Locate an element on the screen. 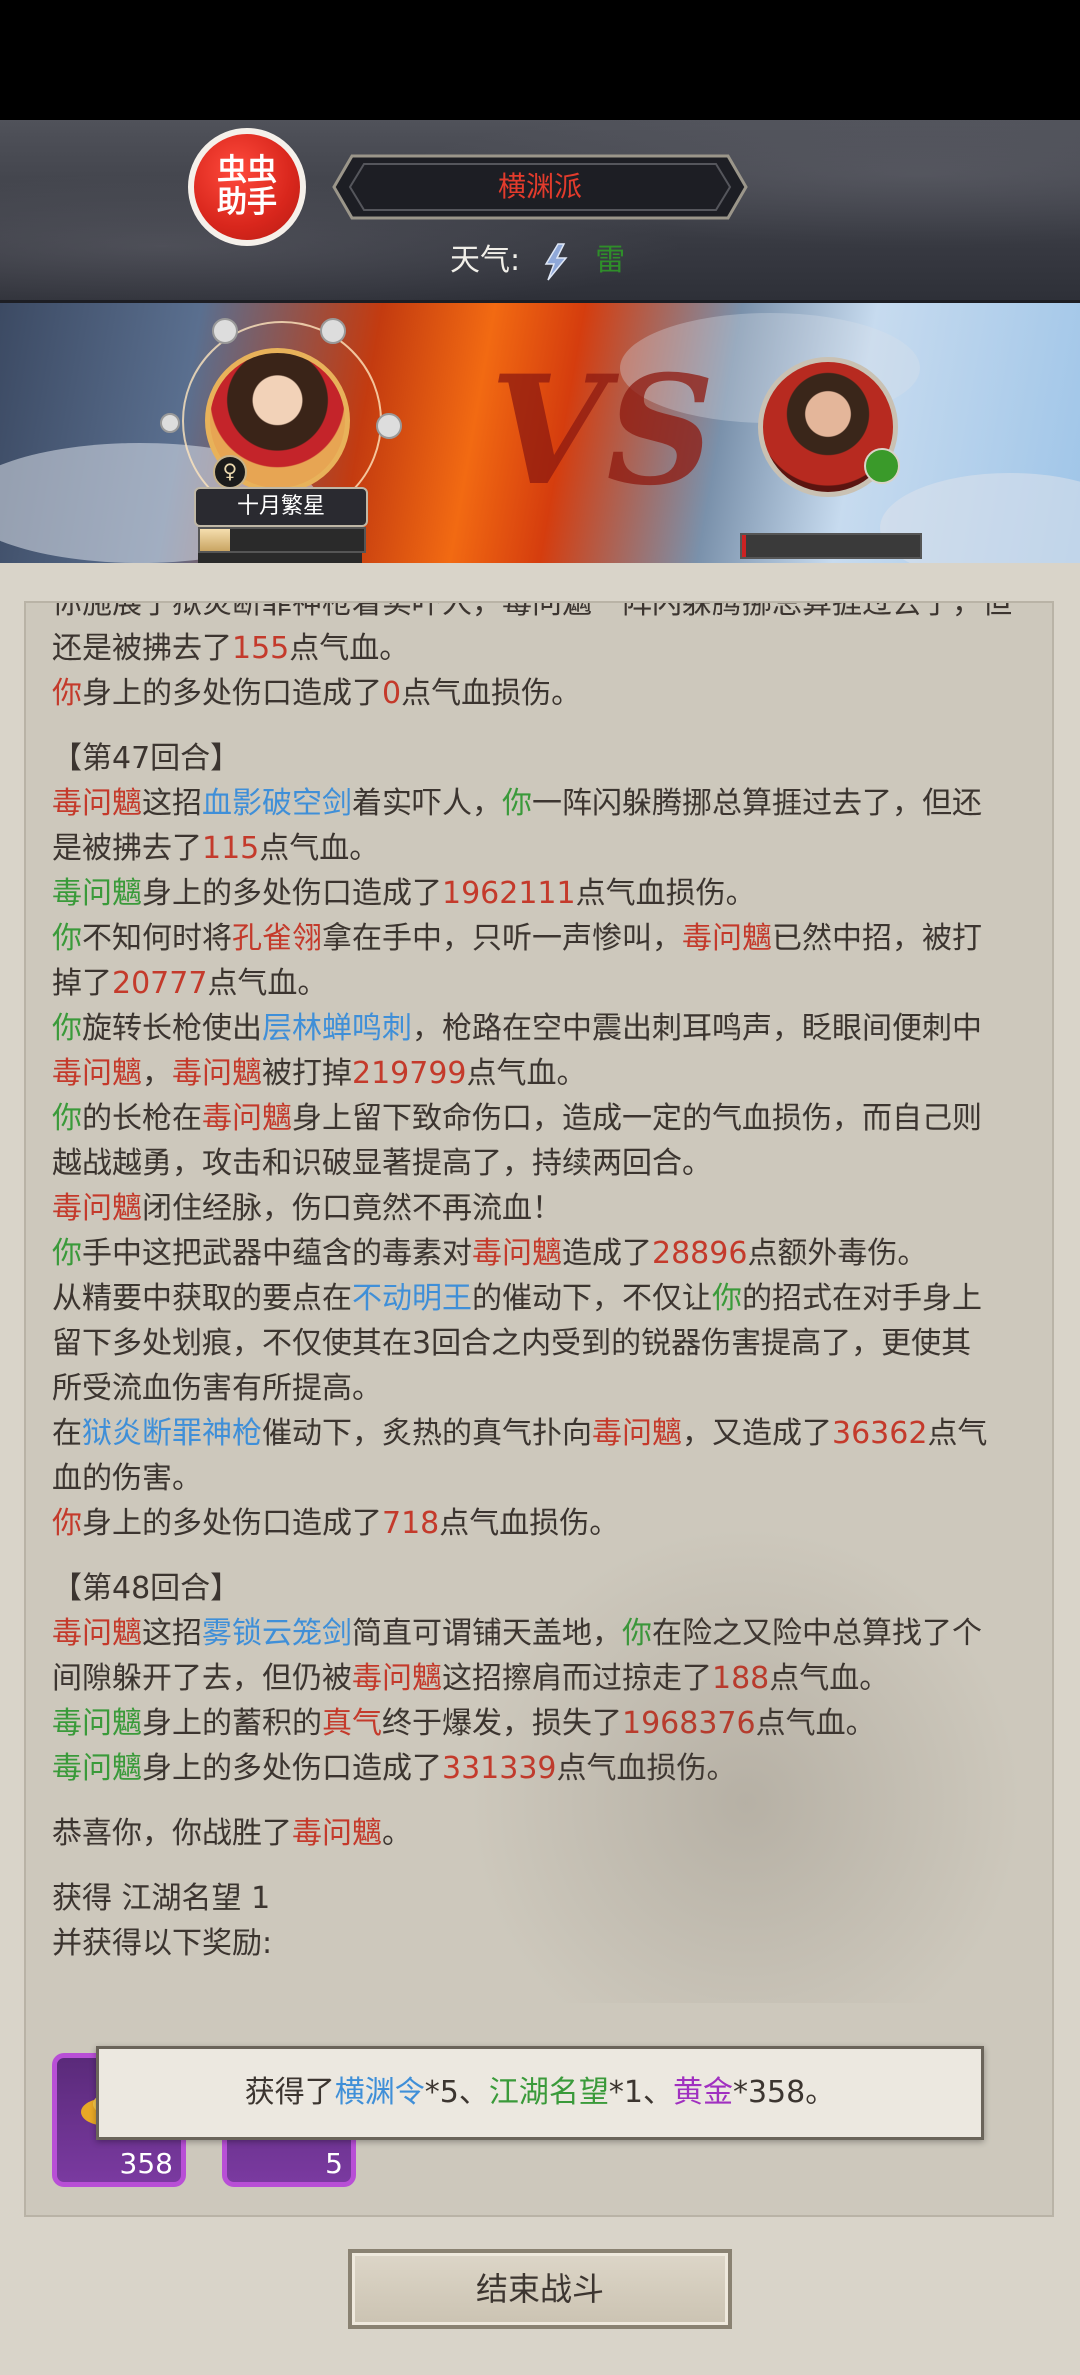  log-segment: 掉了 is located at coordinates (82, 983).